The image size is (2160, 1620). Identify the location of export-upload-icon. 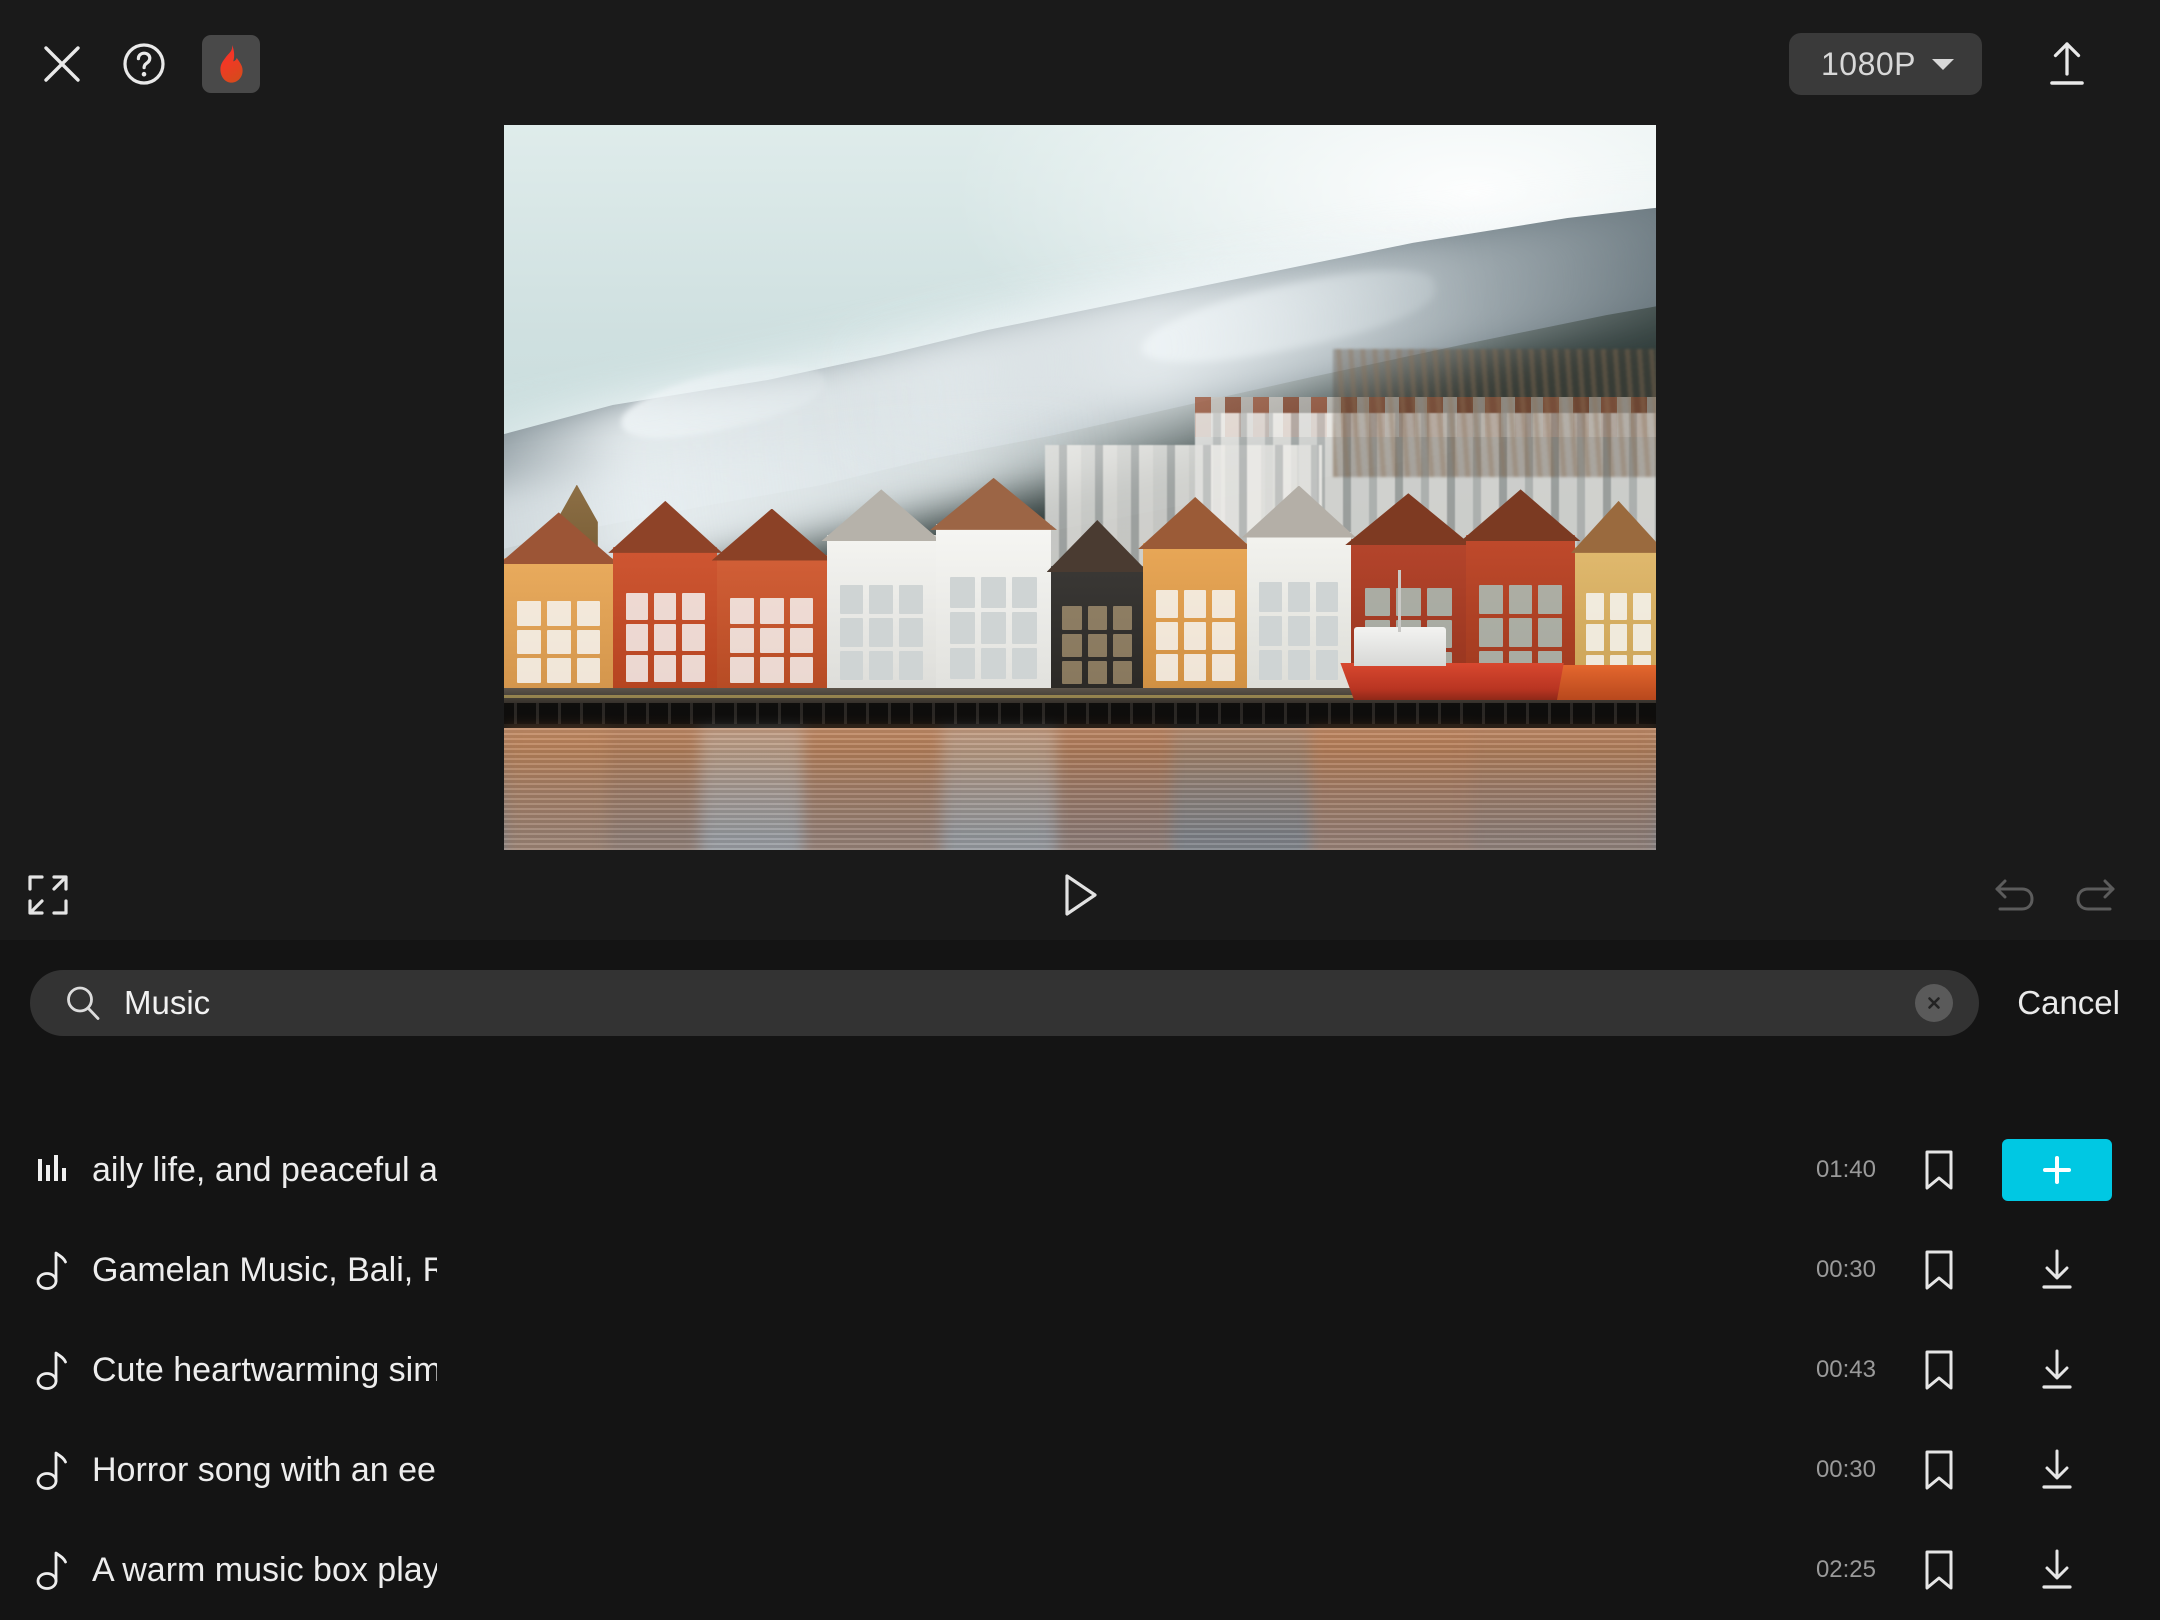
(2067, 63).